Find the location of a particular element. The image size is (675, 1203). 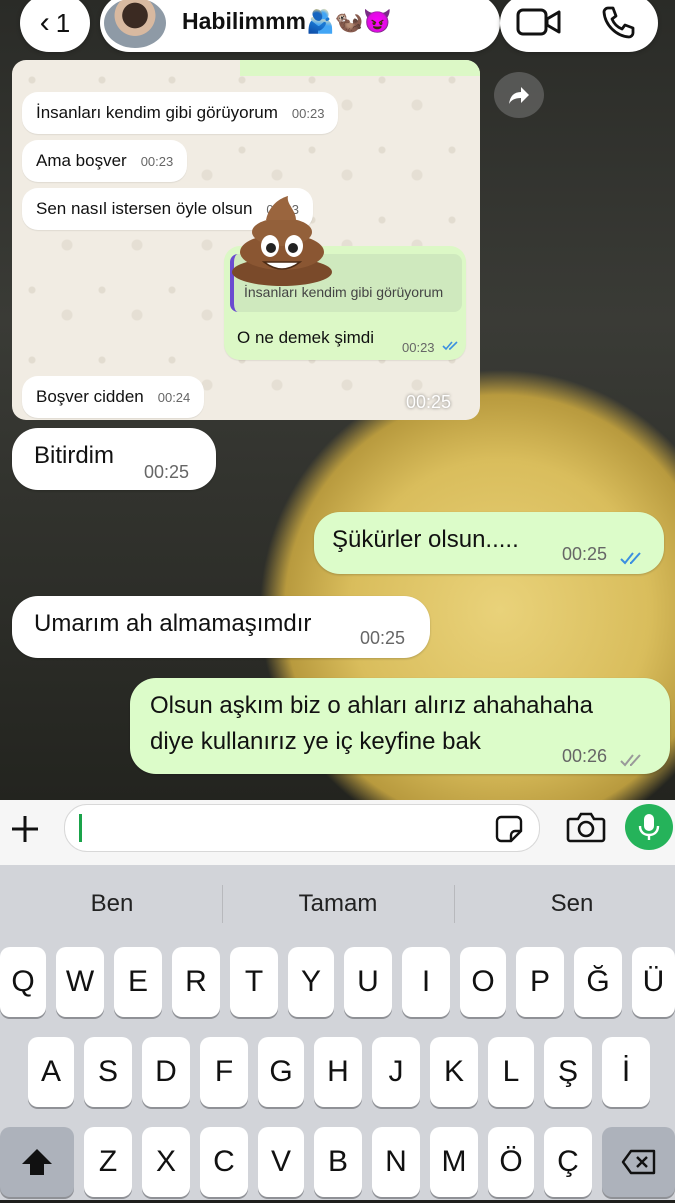

key-t: T is located at coordinates (254, 982).